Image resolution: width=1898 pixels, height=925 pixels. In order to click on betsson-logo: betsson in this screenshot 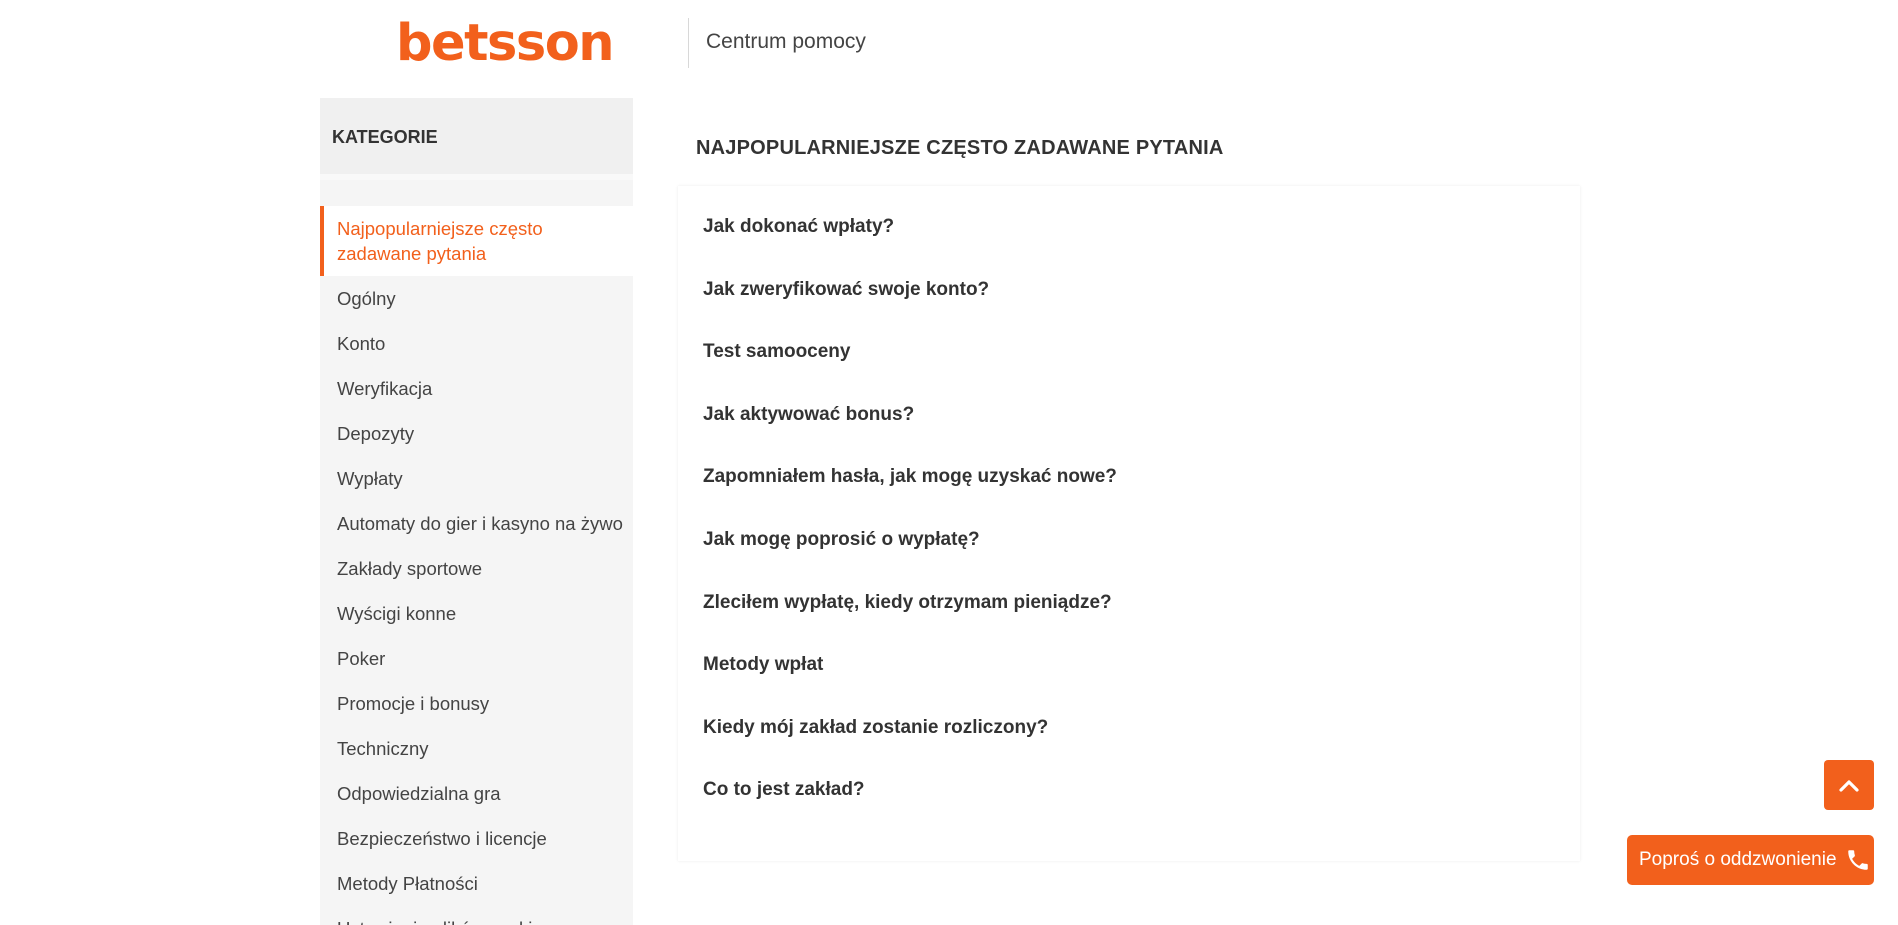, I will do `click(505, 44)`.